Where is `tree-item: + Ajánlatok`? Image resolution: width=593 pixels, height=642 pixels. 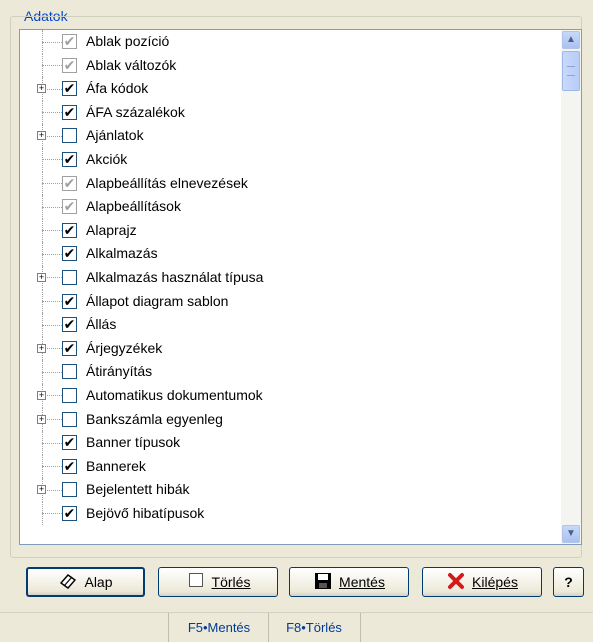 tree-item: + Ajánlatok is located at coordinates (290, 136).